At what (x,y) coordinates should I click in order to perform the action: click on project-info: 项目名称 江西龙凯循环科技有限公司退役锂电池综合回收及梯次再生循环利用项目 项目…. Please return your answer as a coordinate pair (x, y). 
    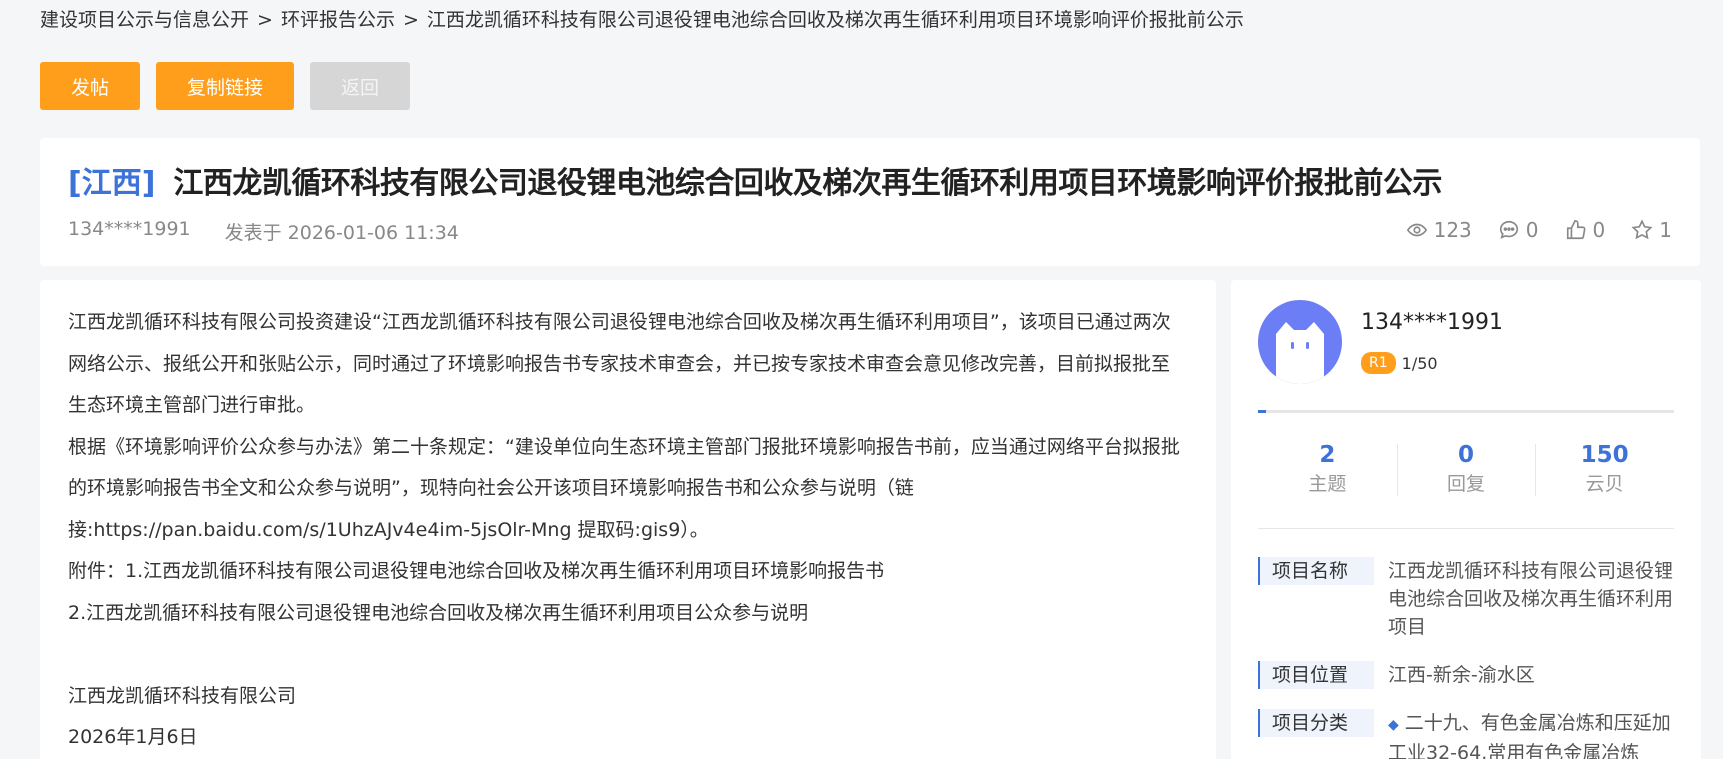
    Looking at the image, I should click on (1468, 658).